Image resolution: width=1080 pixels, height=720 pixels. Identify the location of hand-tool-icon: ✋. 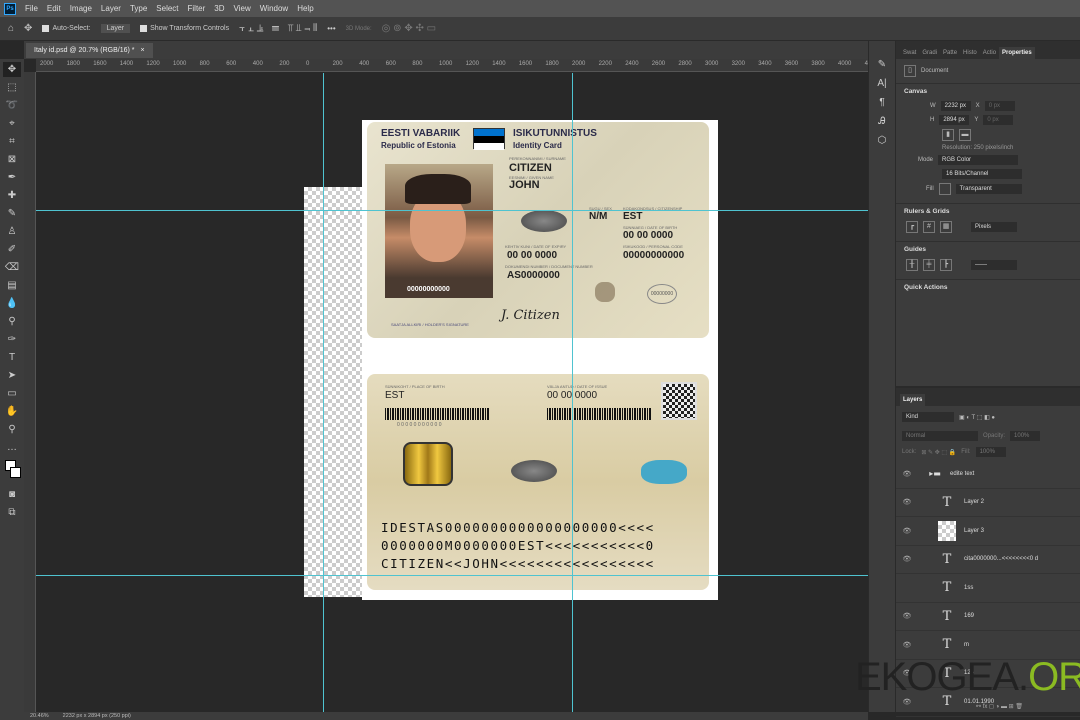
(12, 411).